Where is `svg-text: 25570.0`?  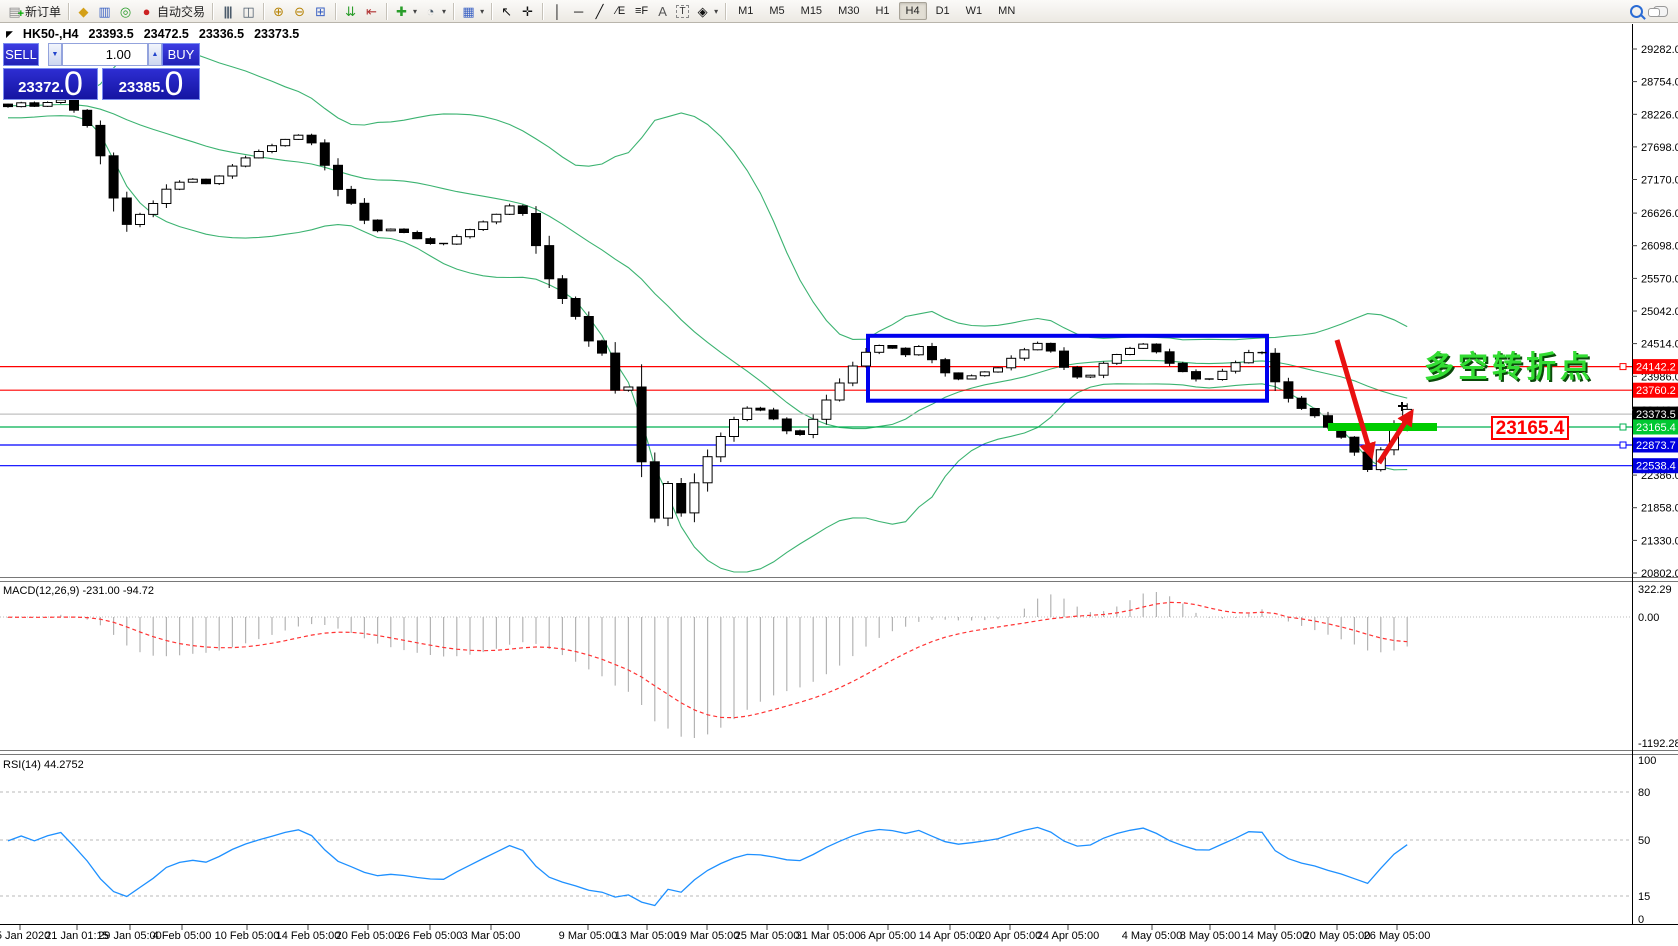 svg-text: 25570.0 is located at coordinates (1659, 279).